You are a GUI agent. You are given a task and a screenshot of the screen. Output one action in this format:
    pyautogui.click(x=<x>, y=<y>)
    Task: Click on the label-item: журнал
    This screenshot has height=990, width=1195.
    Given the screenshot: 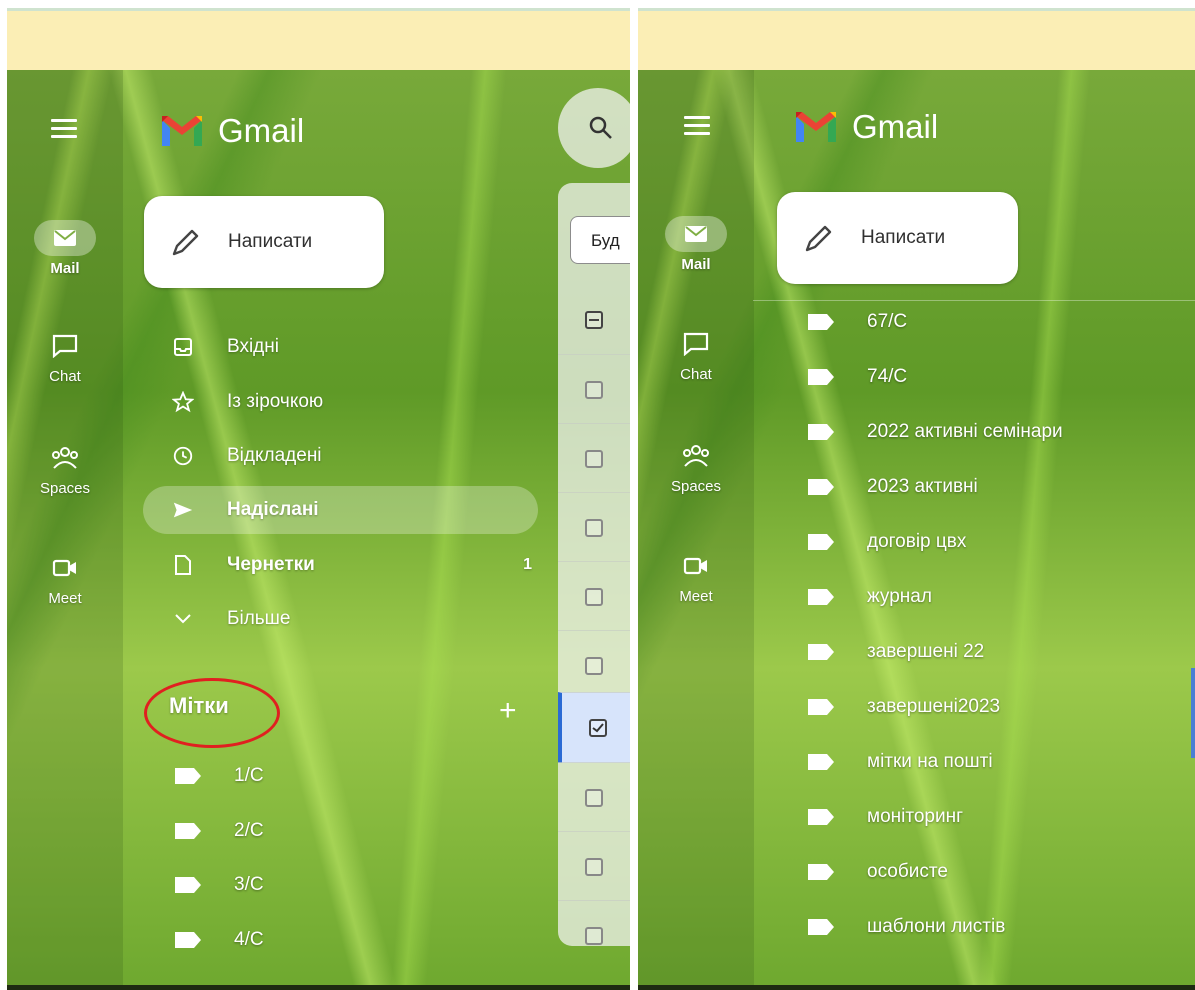 What is the action you would take?
    pyautogui.click(x=870, y=597)
    